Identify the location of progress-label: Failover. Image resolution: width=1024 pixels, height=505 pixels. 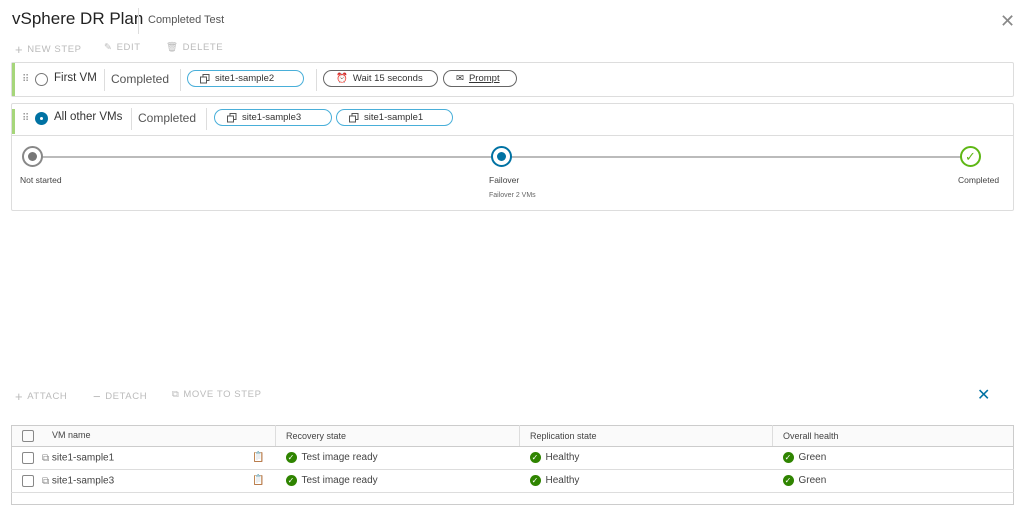
(504, 180).